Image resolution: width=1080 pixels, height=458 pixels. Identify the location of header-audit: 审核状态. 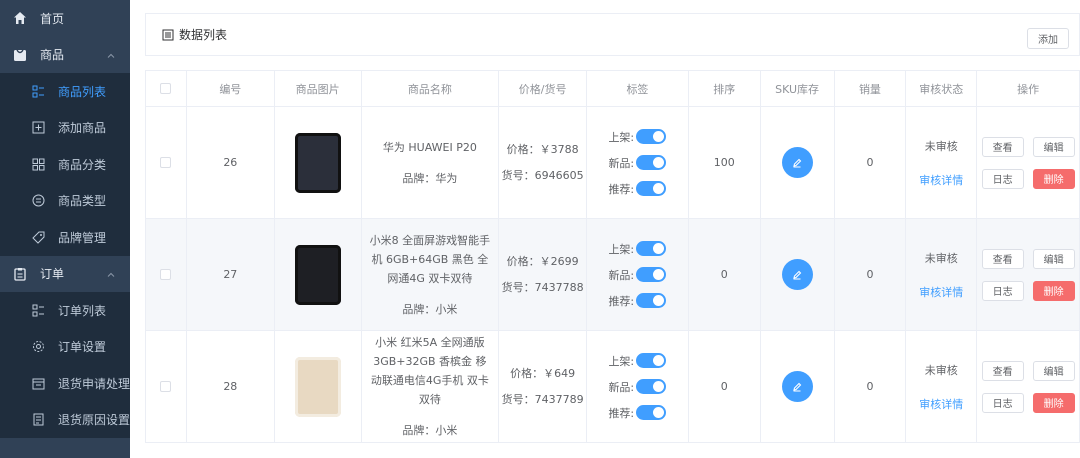
(942, 88).